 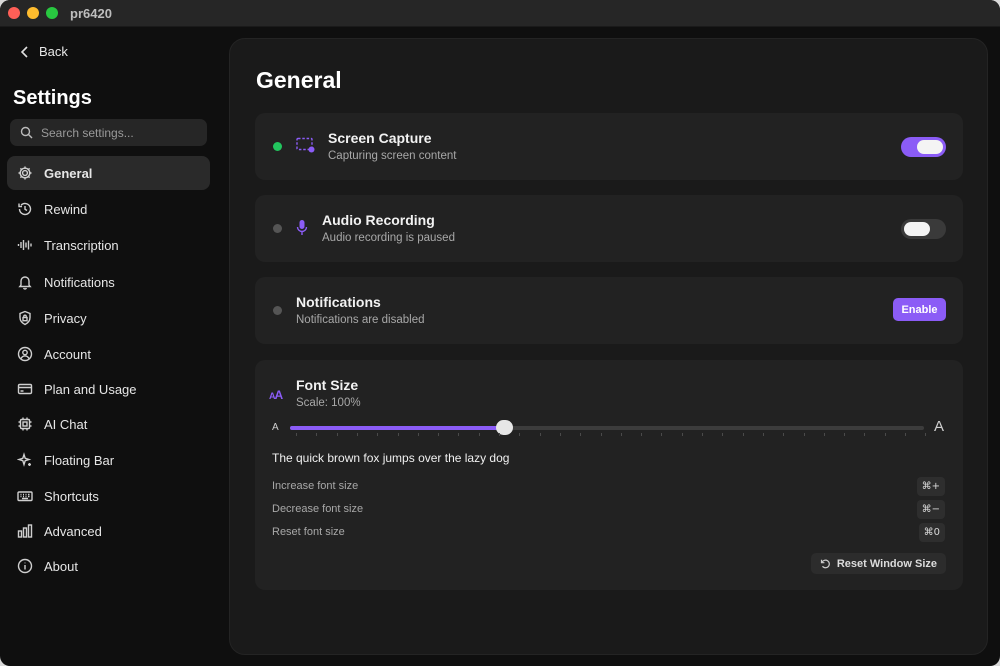 I want to click on shortcut-row: Reset font size ⌘0, so click(x=608, y=533).